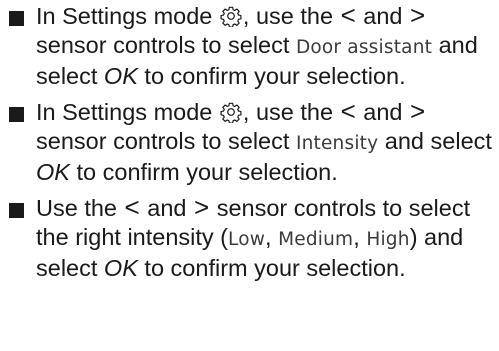  I want to click on intensity-option-medium: Medium, so click(316, 239).